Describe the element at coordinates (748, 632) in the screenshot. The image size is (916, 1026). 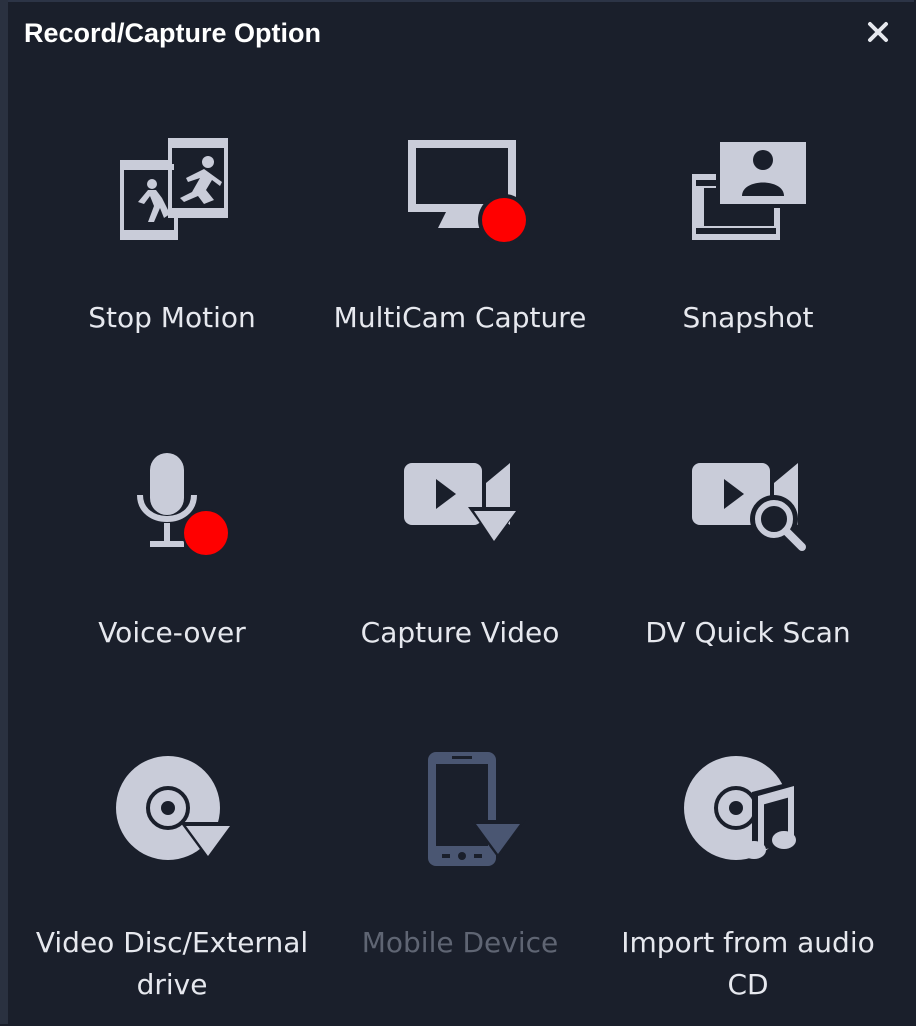
I see `option-label: DV Quick Scan` at that location.